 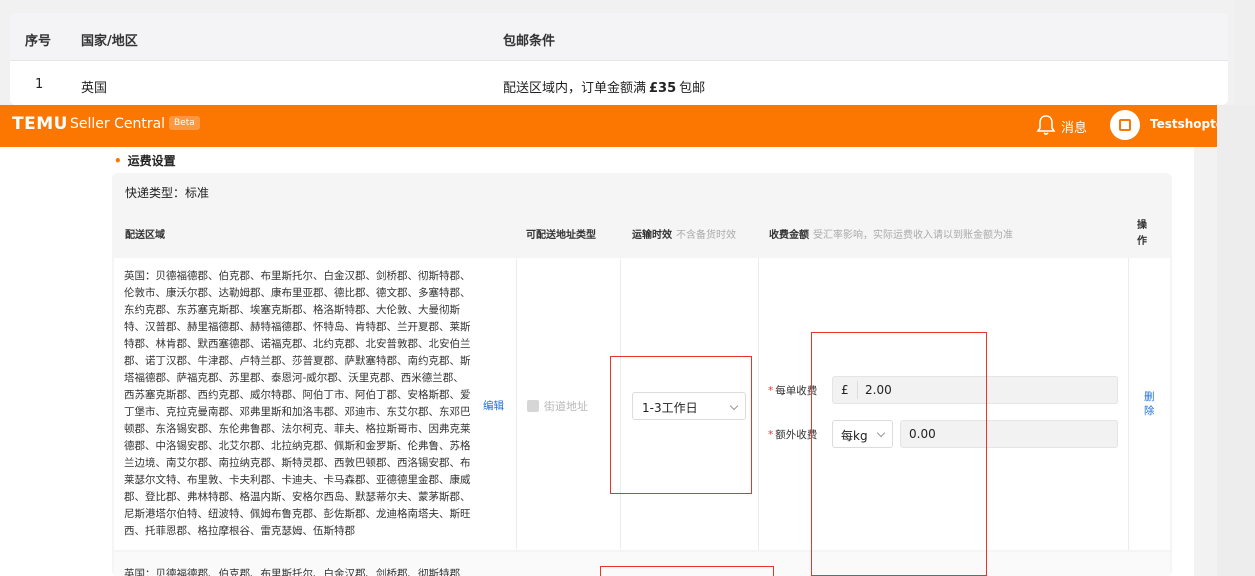 What do you see at coordinates (619, 37) in the screenshot?
I see `table-header: 序号 国家/地区 包邮条件` at bounding box center [619, 37].